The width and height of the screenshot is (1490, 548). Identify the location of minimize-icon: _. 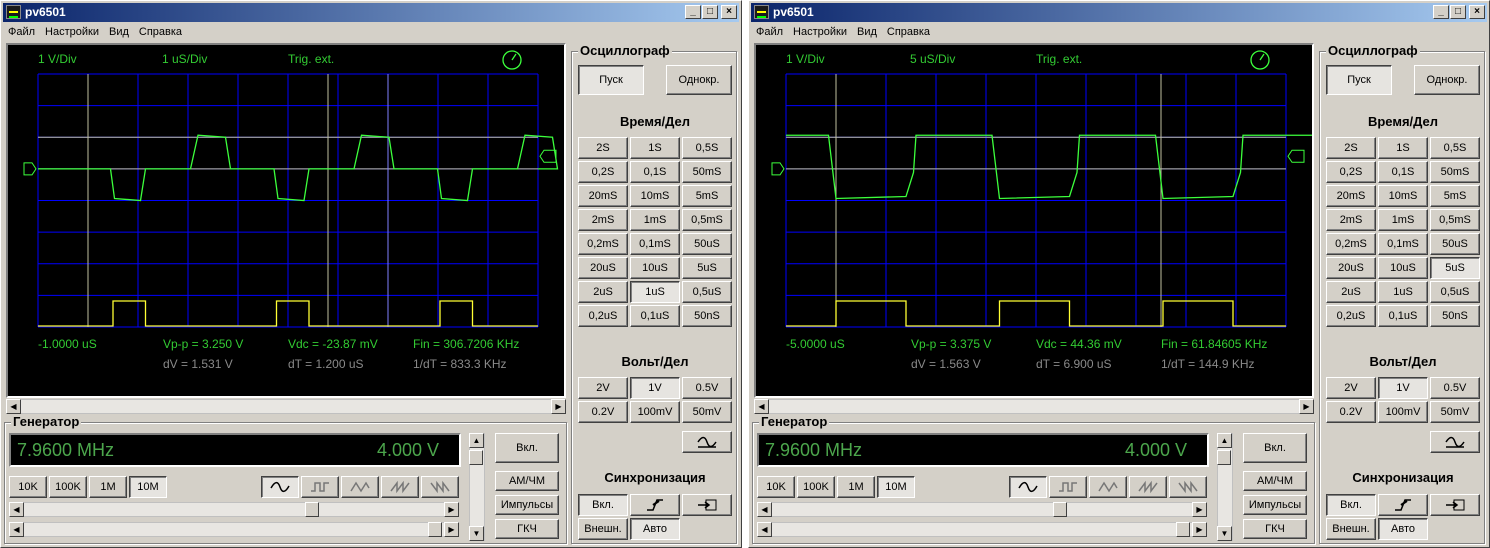
(693, 12).